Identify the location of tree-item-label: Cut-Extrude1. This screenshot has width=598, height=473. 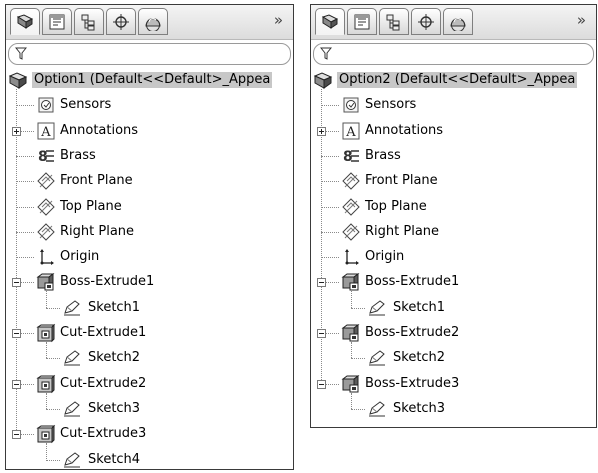
(103, 332).